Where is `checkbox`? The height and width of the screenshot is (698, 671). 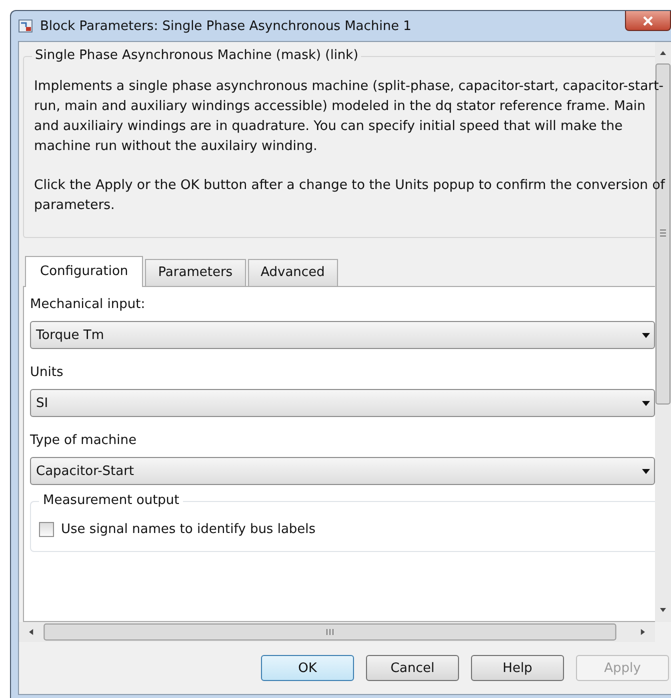
checkbox is located at coordinates (46, 529).